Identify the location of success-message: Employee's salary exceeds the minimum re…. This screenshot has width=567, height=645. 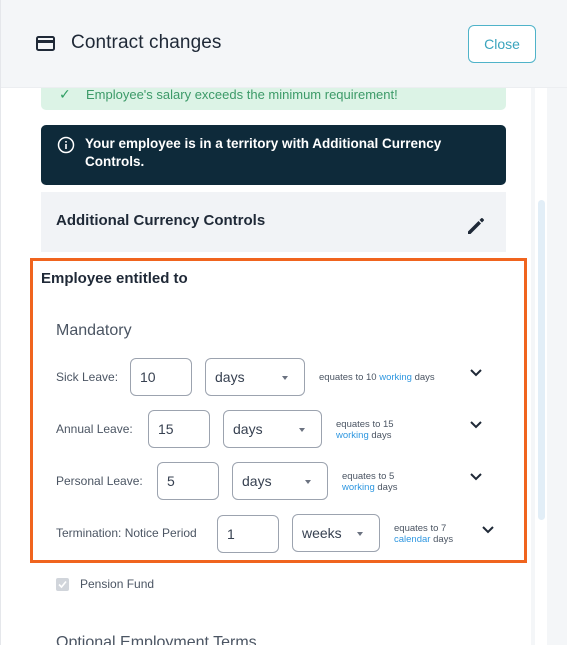
(242, 95).